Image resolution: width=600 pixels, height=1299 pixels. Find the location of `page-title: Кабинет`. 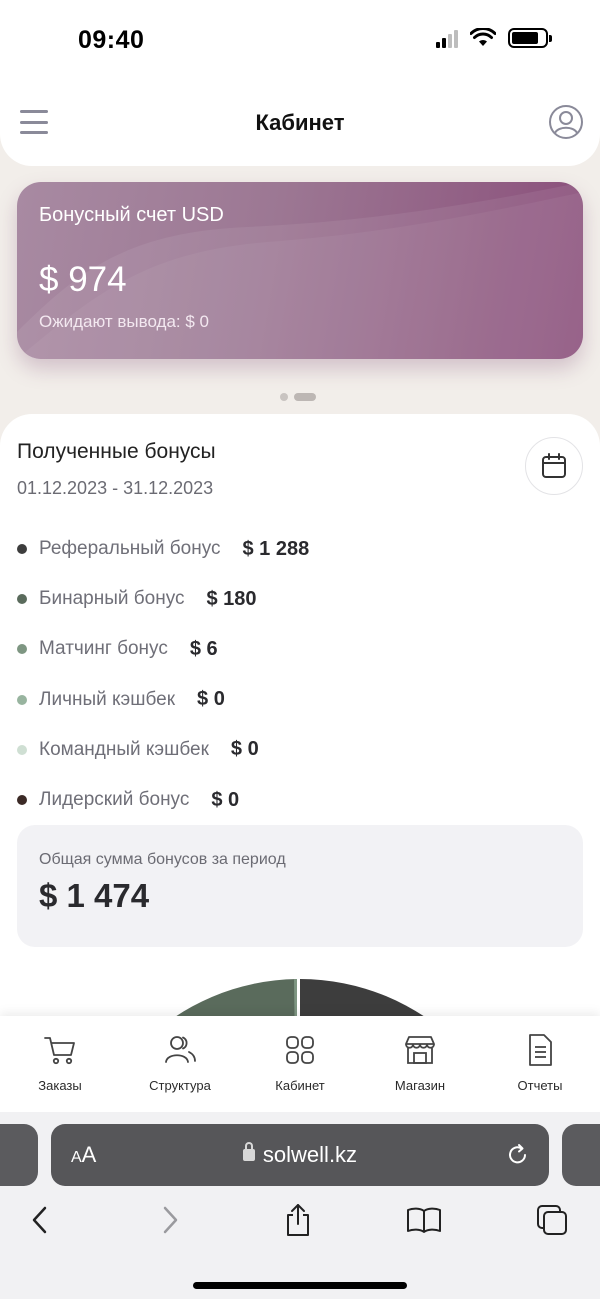

page-title: Кабинет is located at coordinates (300, 122).